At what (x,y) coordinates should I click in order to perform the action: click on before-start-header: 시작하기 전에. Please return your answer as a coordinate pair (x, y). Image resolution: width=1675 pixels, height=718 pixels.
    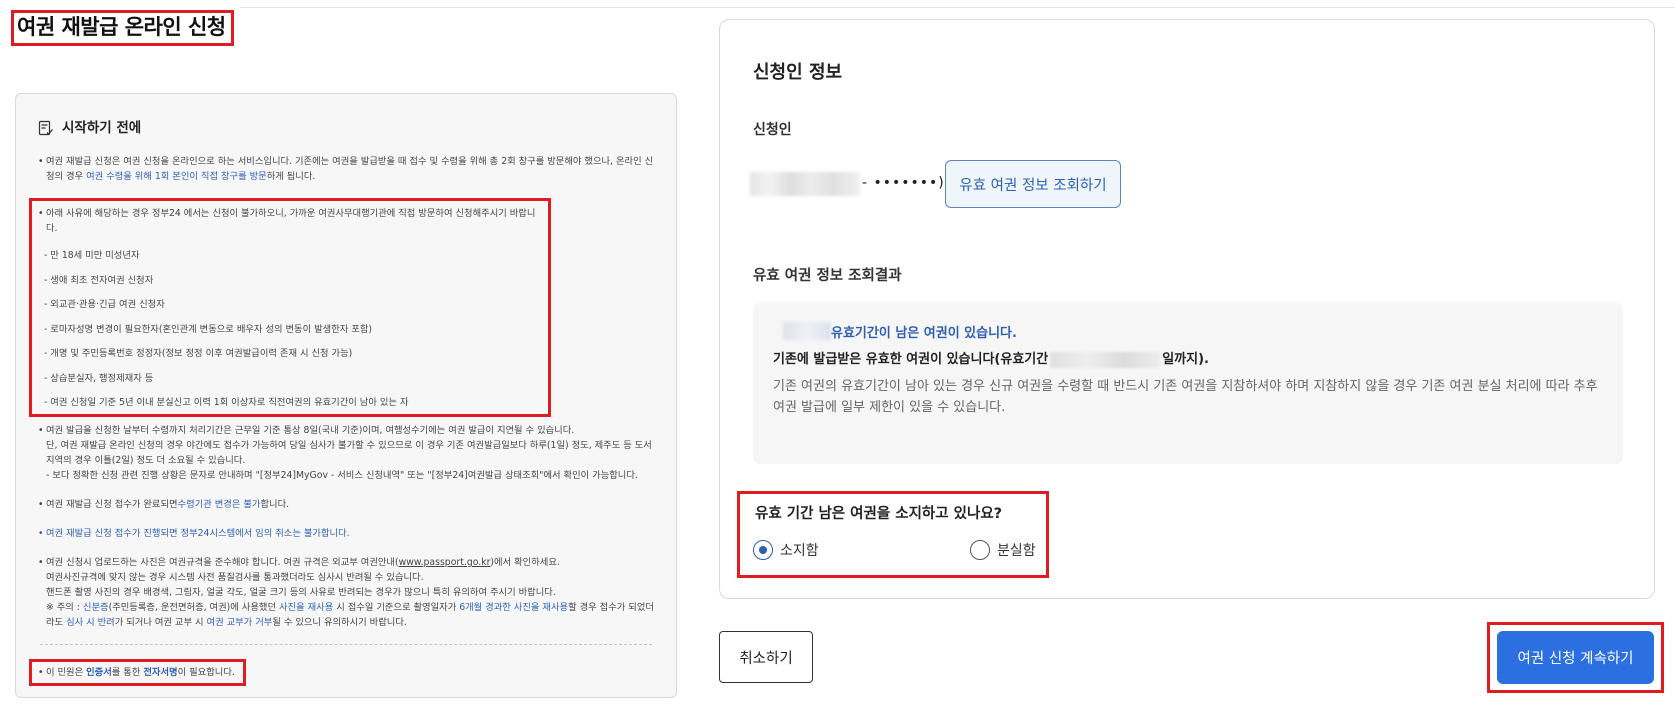
    Looking at the image, I should click on (346, 128).